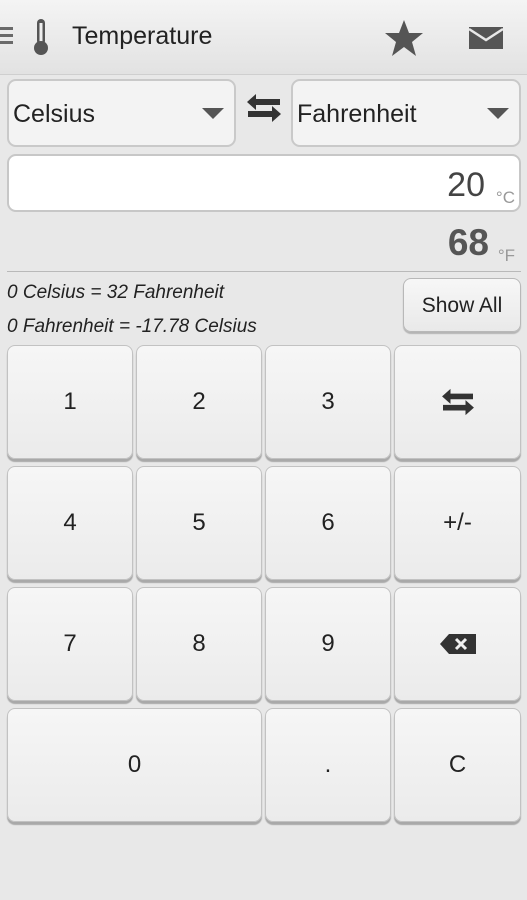 This screenshot has height=900, width=527. What do you see at coordinates (264, 183) in the screenshot?
I see `value-input: 20 °C` at bounding box center [264, 183].